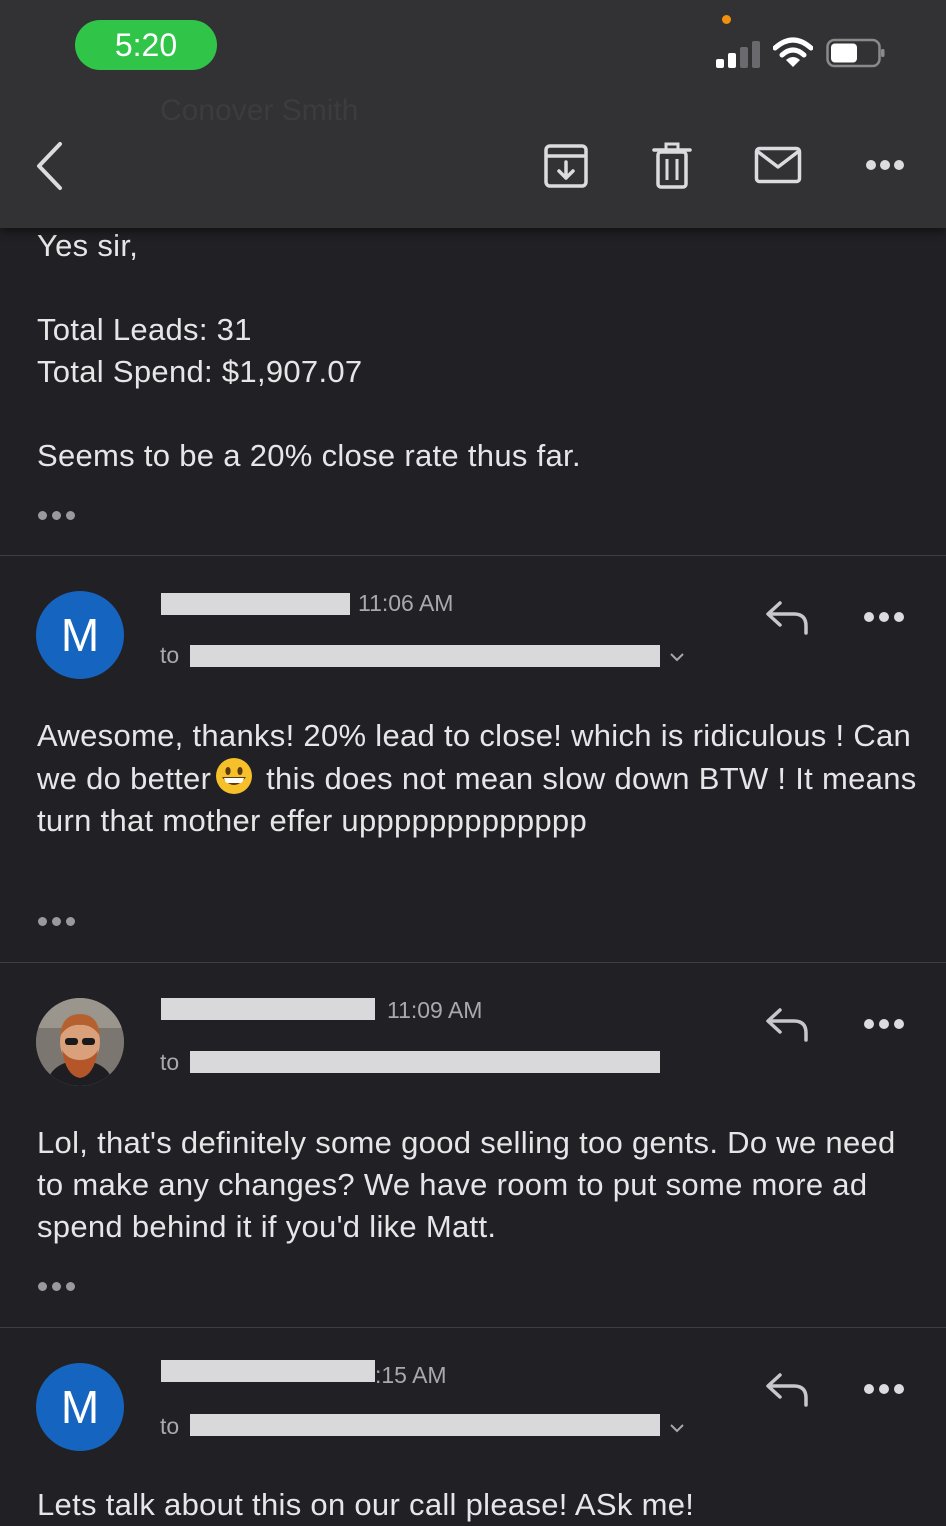 Image resolution: width=946 pixels, height=1526 pixels. Describe the element at coordinates (146, 45) in the screenshot. I see `status-time: 5:20` at that location.